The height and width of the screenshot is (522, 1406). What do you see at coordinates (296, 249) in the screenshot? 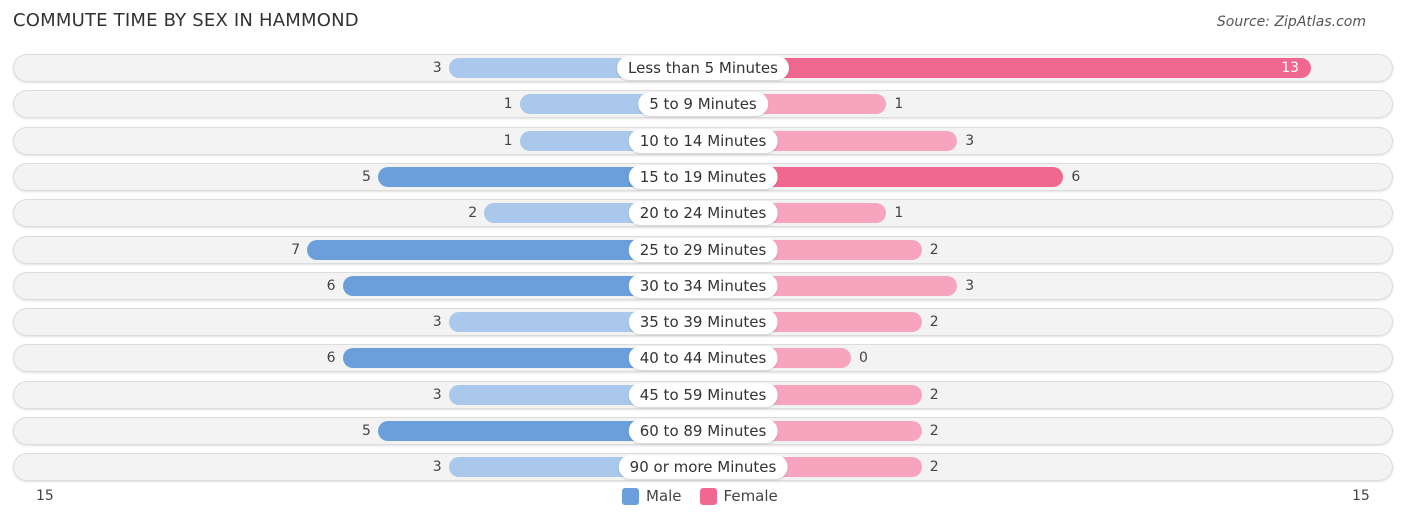
I see `value-label-male: 7` at bounding box center [296, 249].